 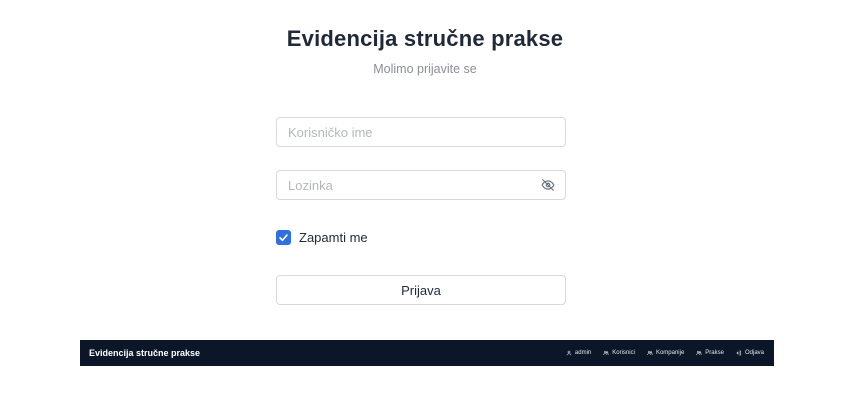 I want to click on nav-item-label: admin, so click(x=583, y=353).